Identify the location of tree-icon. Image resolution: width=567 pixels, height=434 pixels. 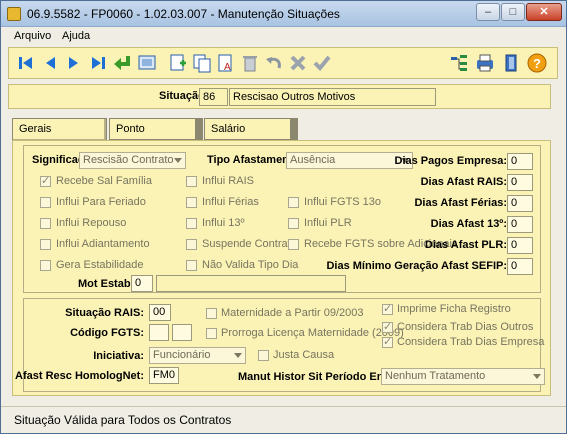
(459, 63).